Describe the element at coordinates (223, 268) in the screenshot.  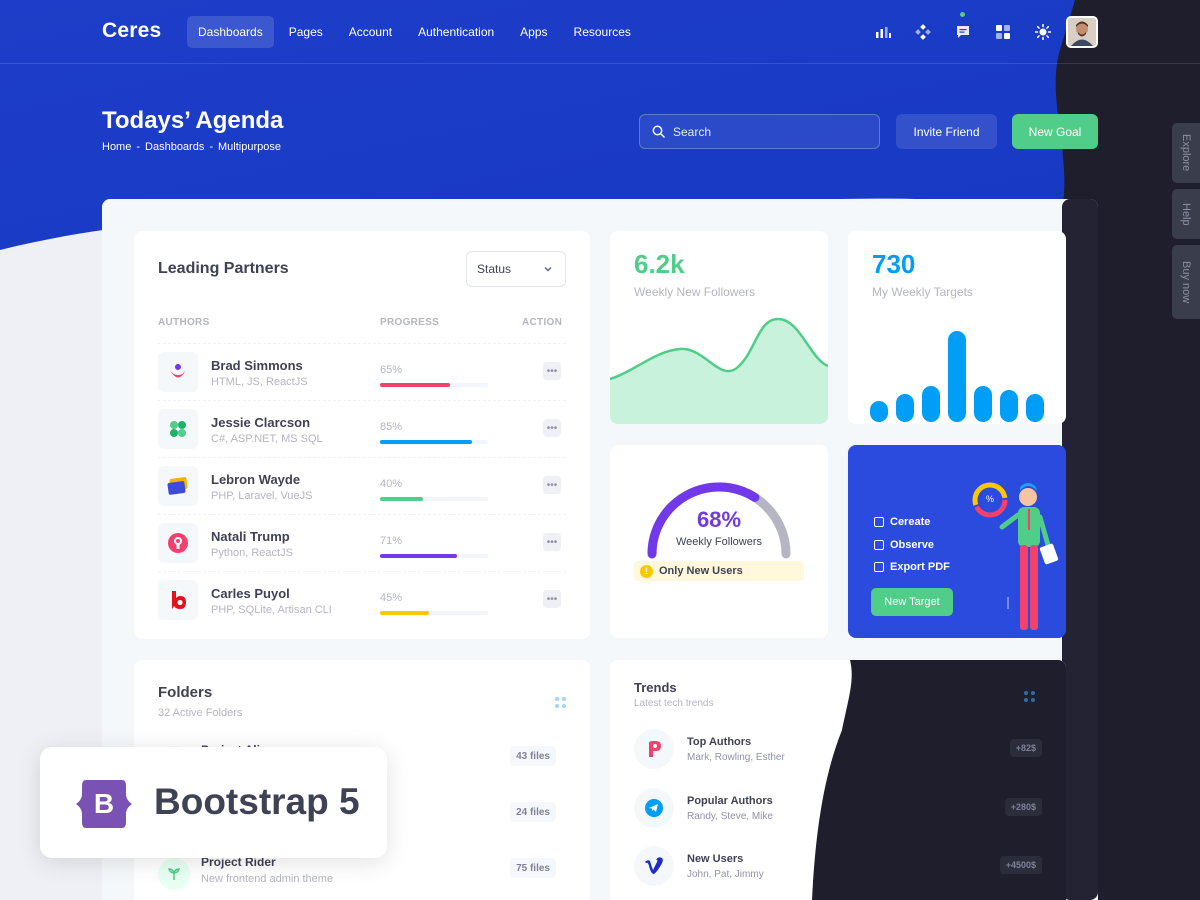
I see `leading-partners-title: Leading Partners` at that location.